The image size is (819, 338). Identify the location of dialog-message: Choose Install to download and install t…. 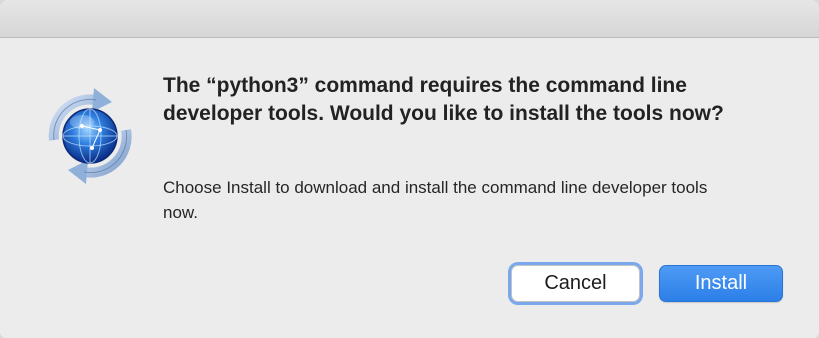
(435, 200).